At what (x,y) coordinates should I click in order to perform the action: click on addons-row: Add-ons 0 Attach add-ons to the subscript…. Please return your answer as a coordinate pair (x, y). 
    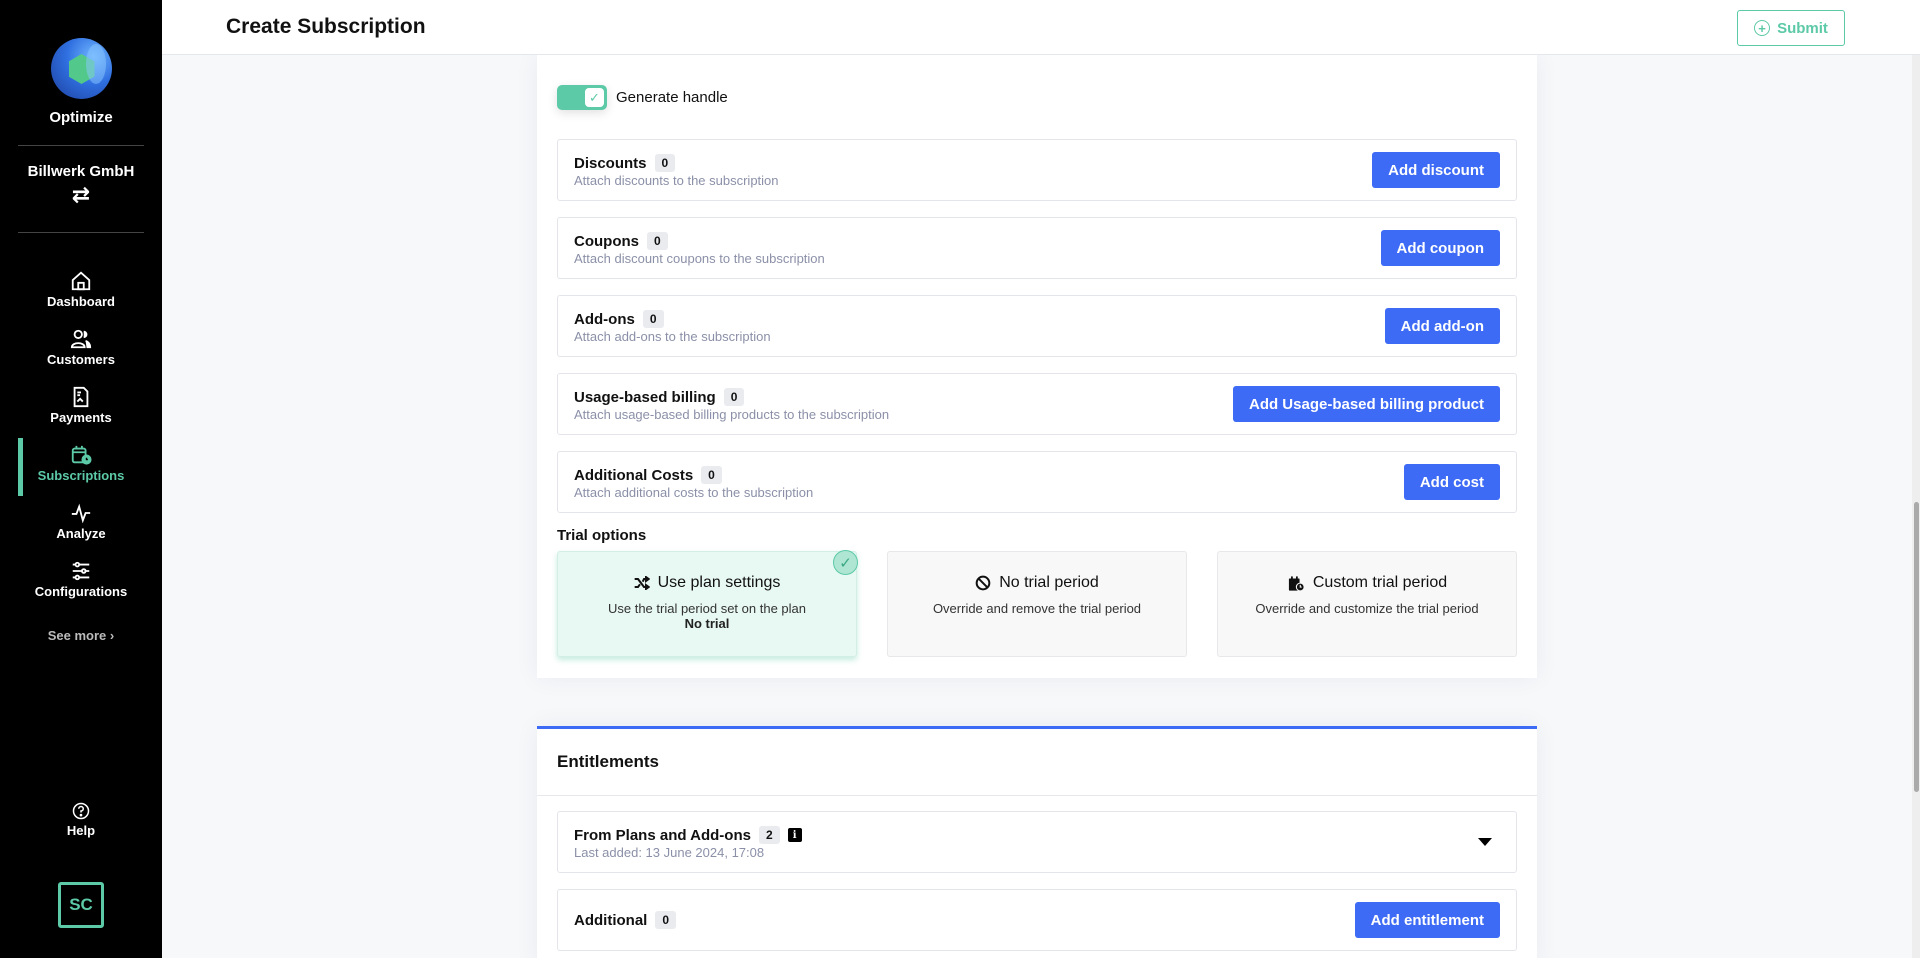
    Looking at the image, I should click on (1037, 326).